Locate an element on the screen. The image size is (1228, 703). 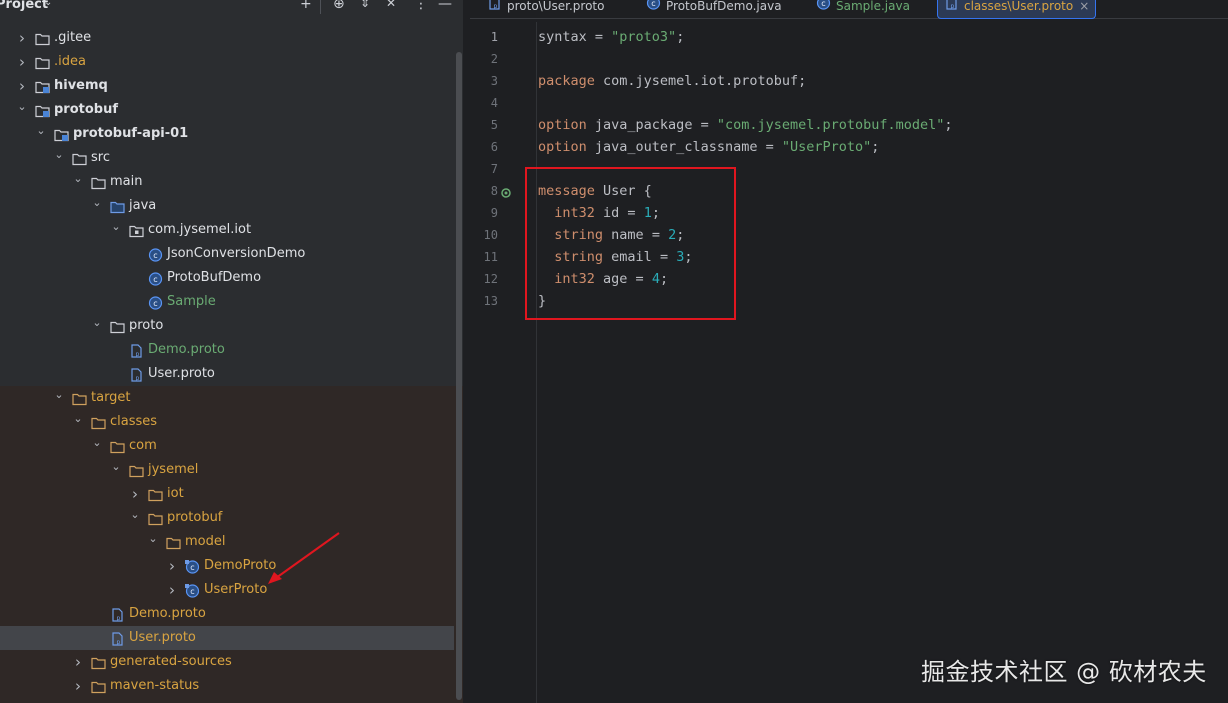
editor-tab: c Sample.java is located at coordinates (863, 9).